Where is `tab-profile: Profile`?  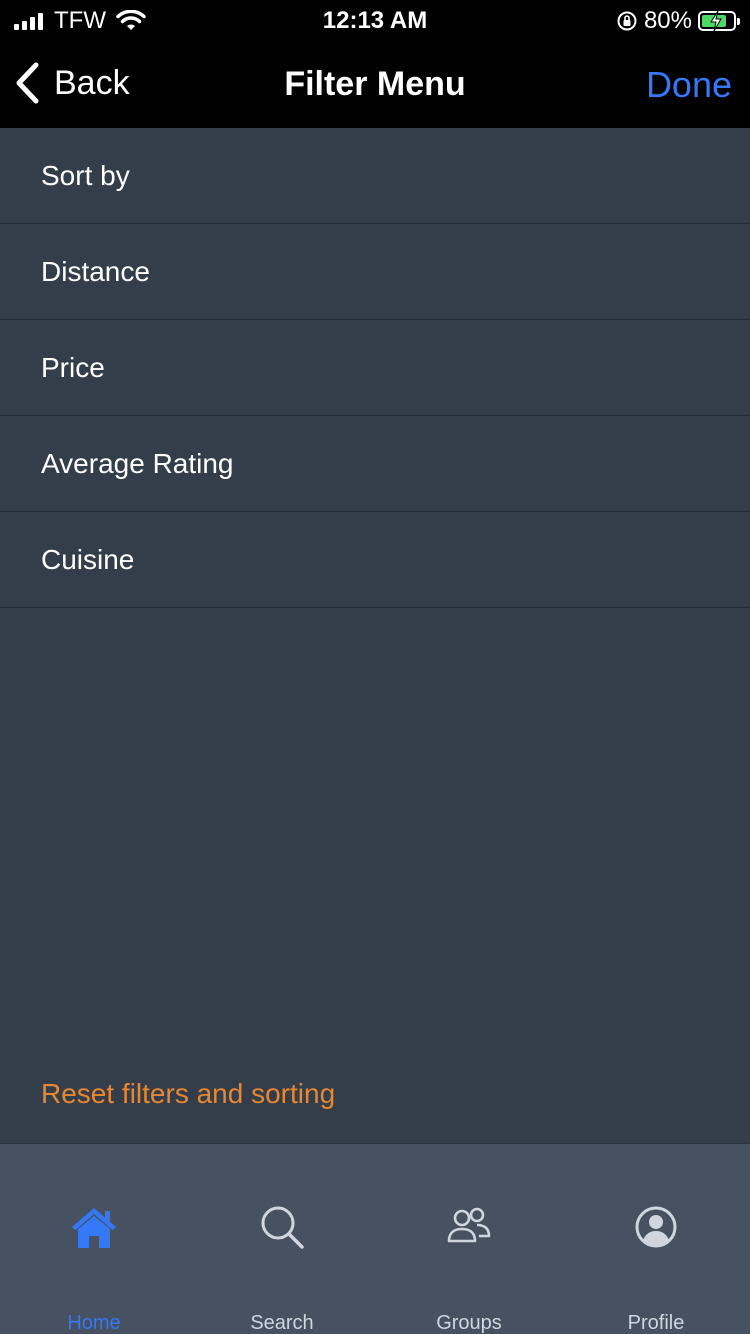 tab-profile: Profile is located at coordinates (656, 1239).